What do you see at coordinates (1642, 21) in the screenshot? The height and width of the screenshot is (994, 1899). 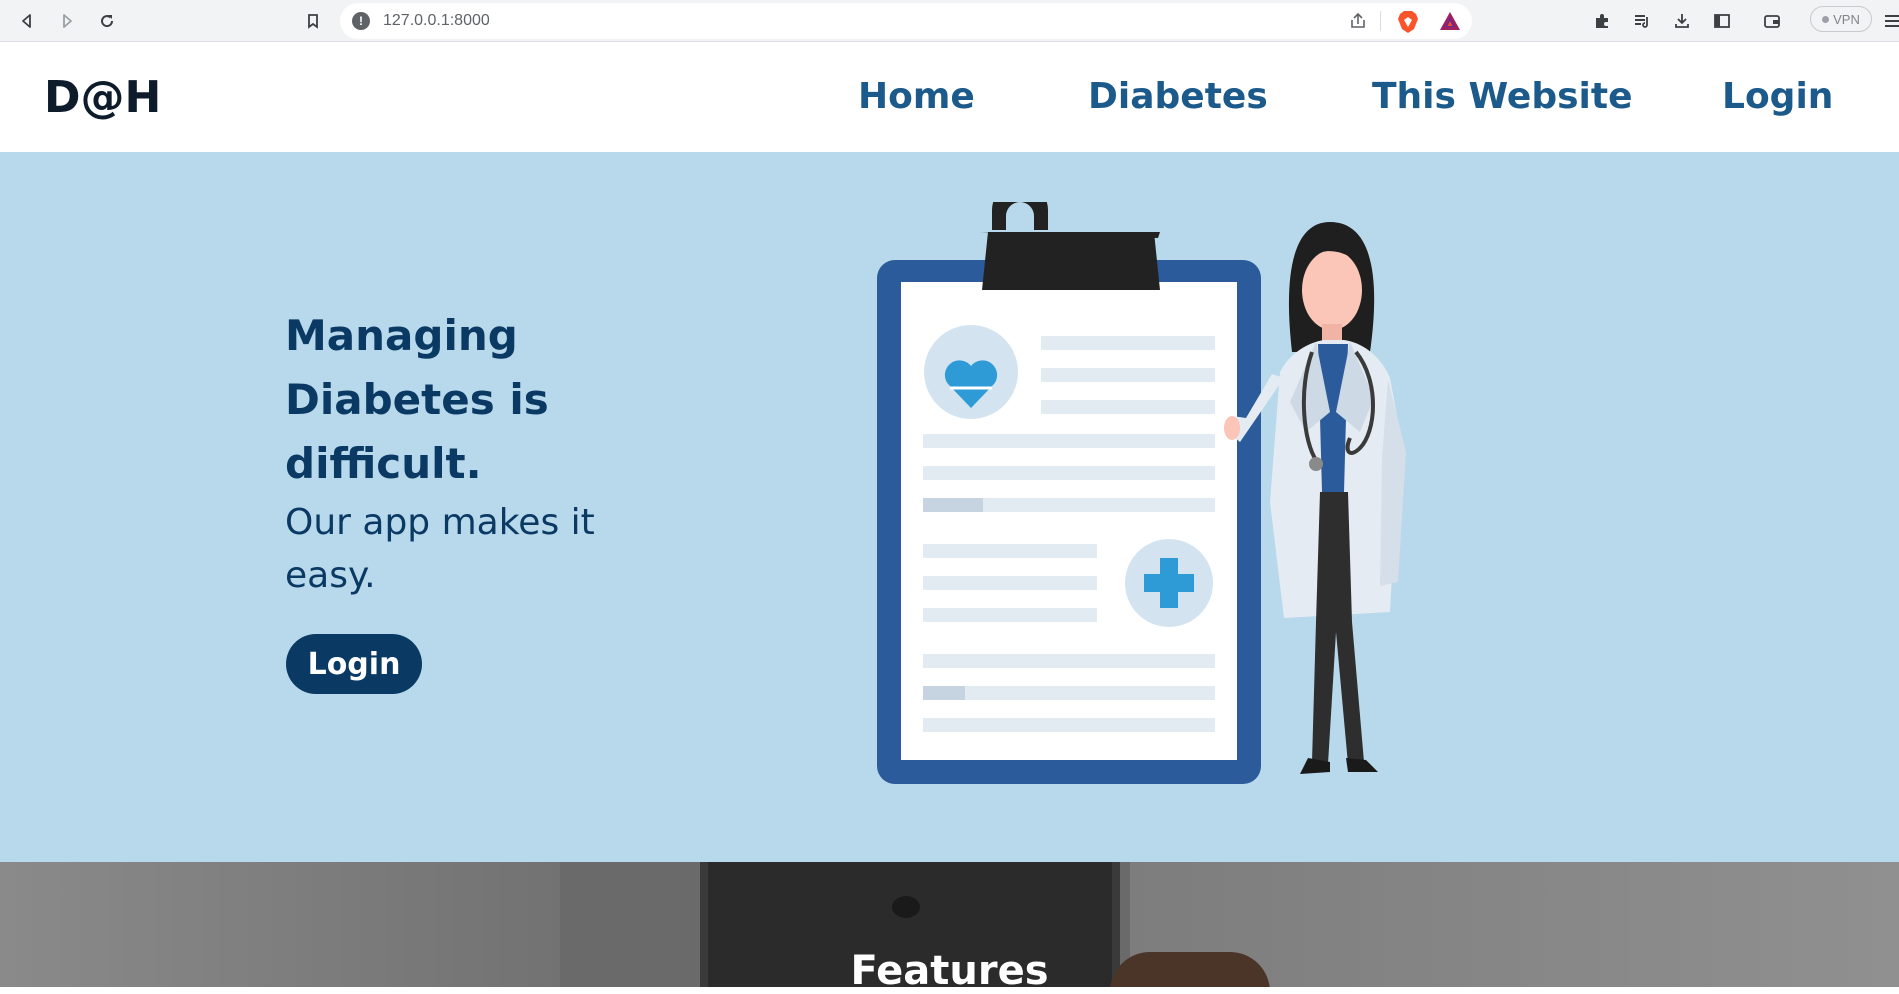 I see `playlist-icon` at bounding box center [1642, 21].